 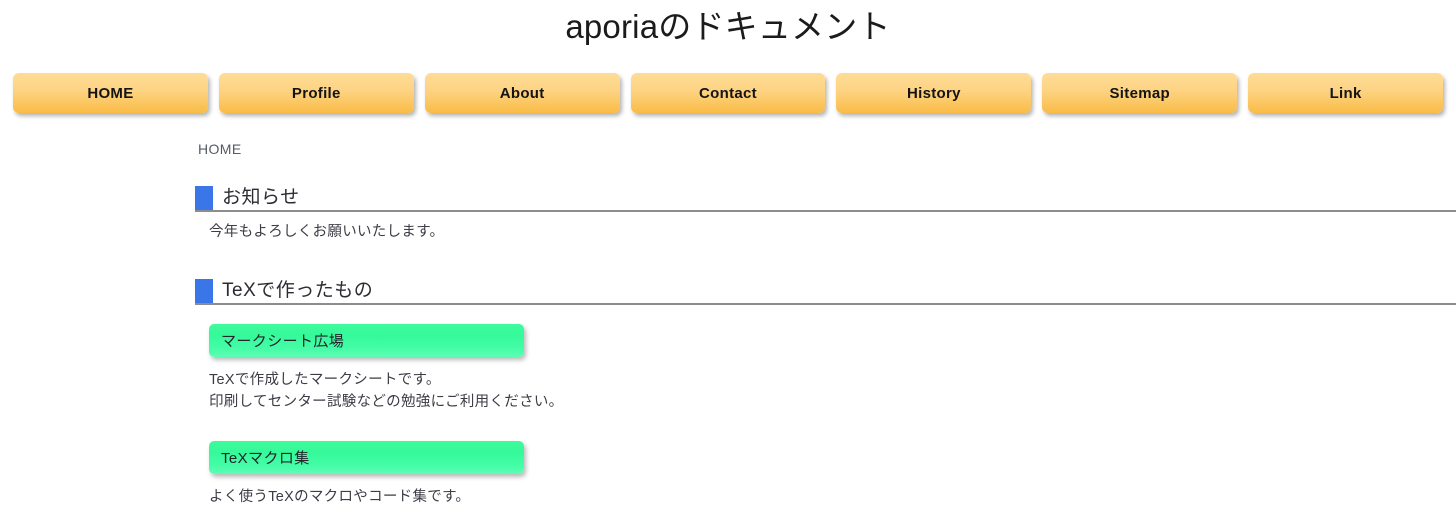 I want to click on nav-item-home: HOME, so click(x=110, y=93).